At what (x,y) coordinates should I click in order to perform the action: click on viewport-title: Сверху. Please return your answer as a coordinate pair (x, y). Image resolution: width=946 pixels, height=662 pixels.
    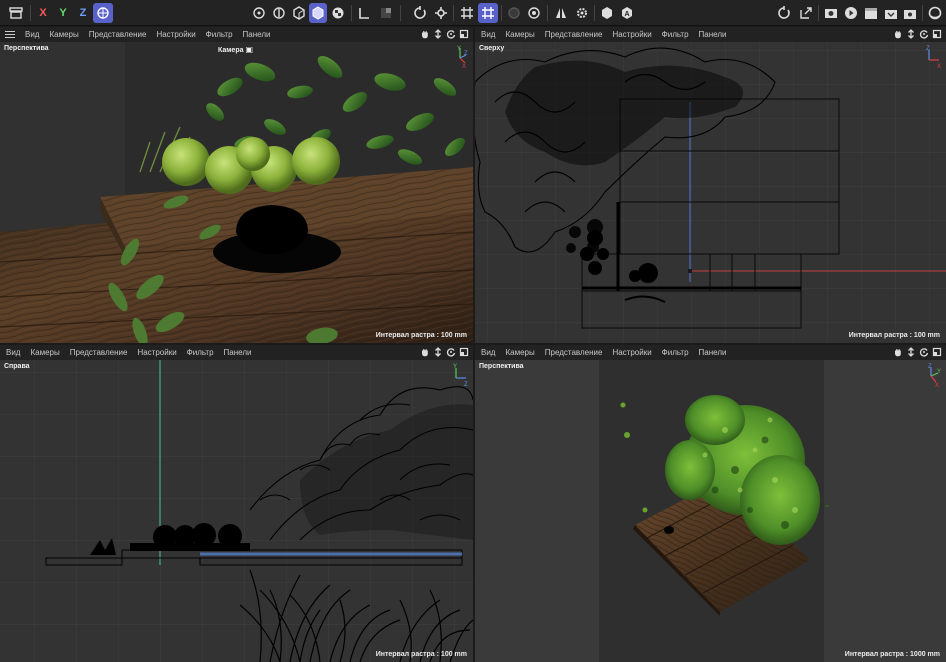
    Looking at the image, I should click on (491, 48).